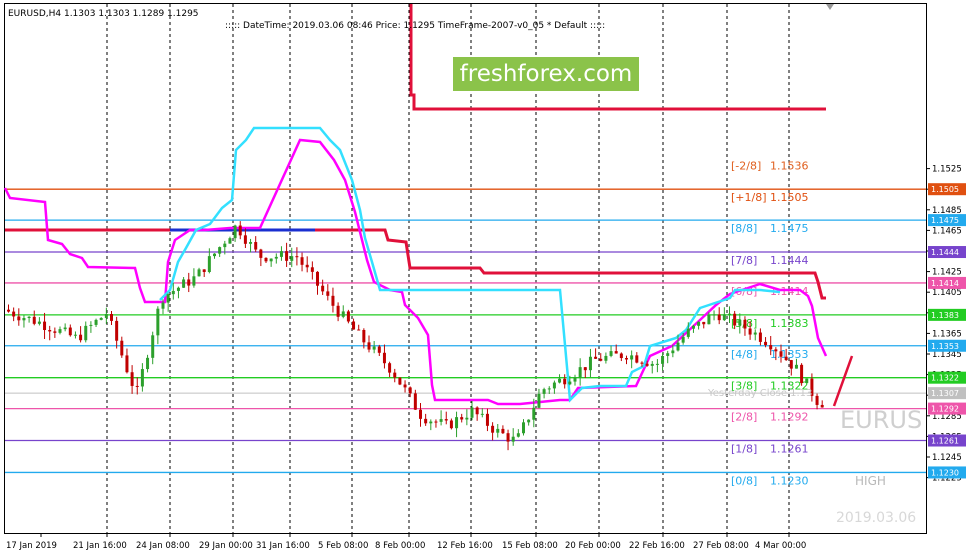 This screenshot has width=970, height=558. Describe the element at coordinates (721, 546) in the screenshot. I see `time-label: 27 Feb 08:00` at that location.